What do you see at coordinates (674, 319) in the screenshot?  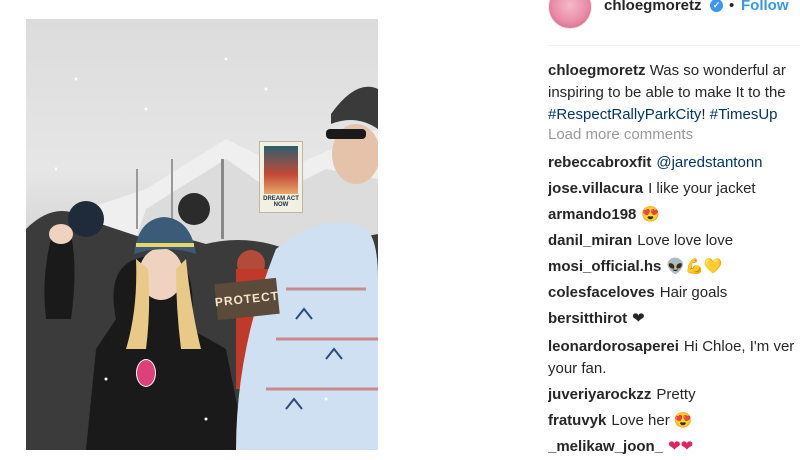 I see `comment-item: bersitthirot ❤` at bounding box center [674, 319].